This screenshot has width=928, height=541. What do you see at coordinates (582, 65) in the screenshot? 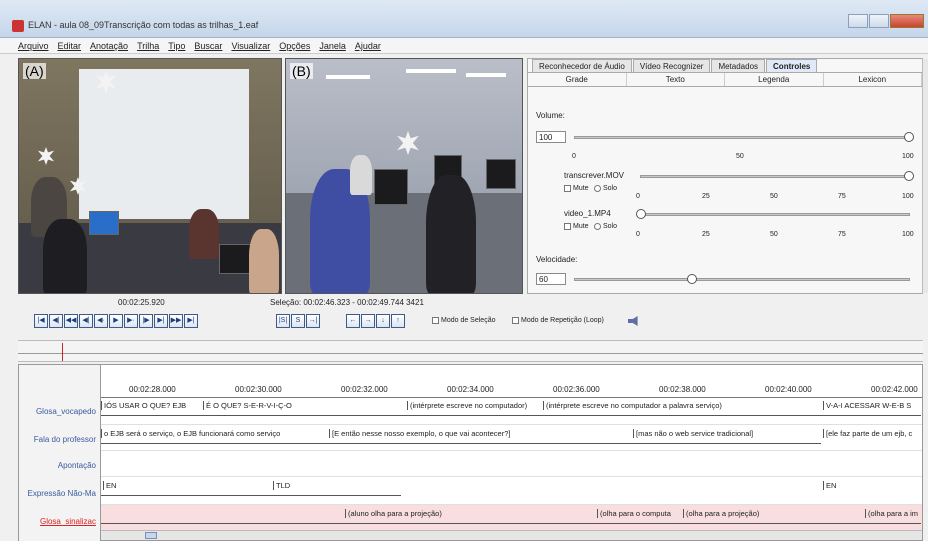
I see `tab-audio-recognizer: Reconhecedor de Áudio` at bounding box center [582, 65].